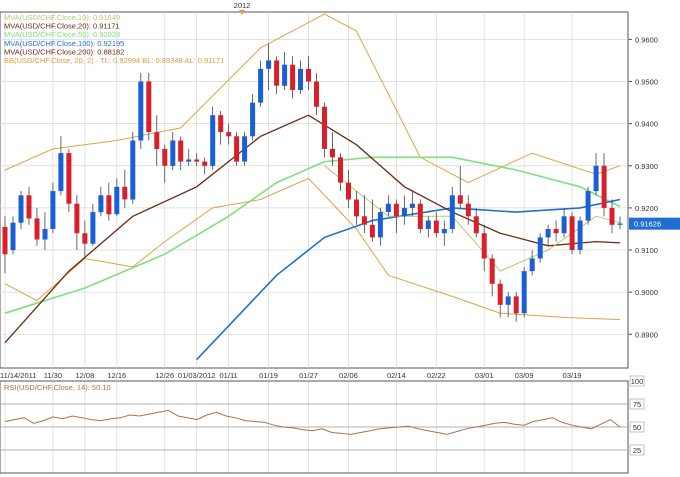 This screenshot has width=680, height=477. What do you see at coordinates (524, 375) in the screenshot?
I see `x-tick-label: 03/09` at bounding box center [524, 375].